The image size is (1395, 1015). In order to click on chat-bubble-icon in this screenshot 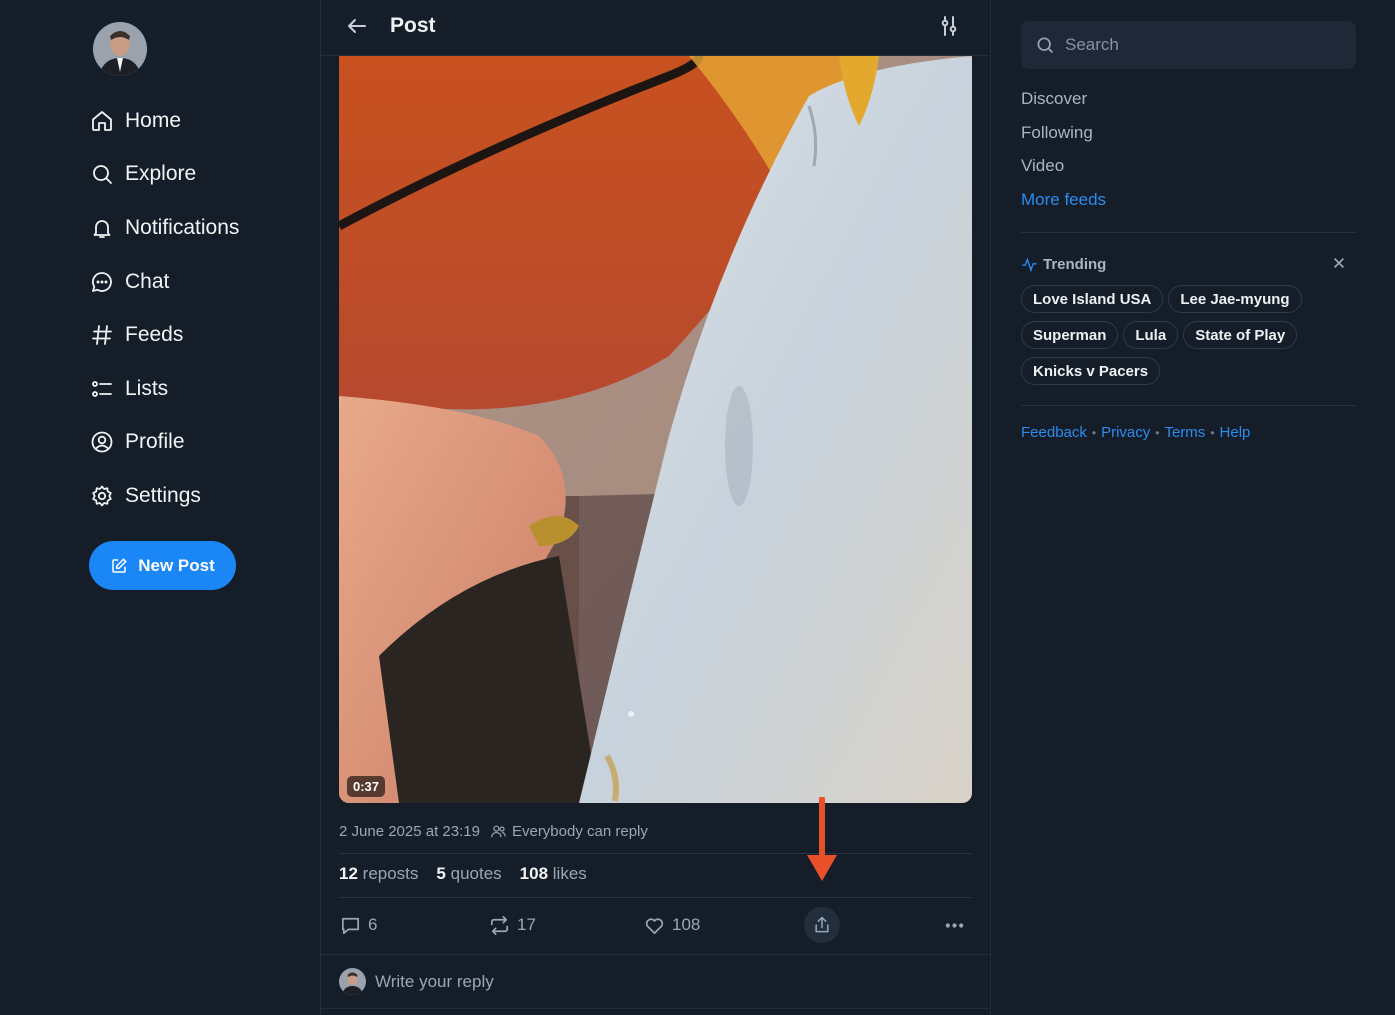, I will do `click(102, 282)`.